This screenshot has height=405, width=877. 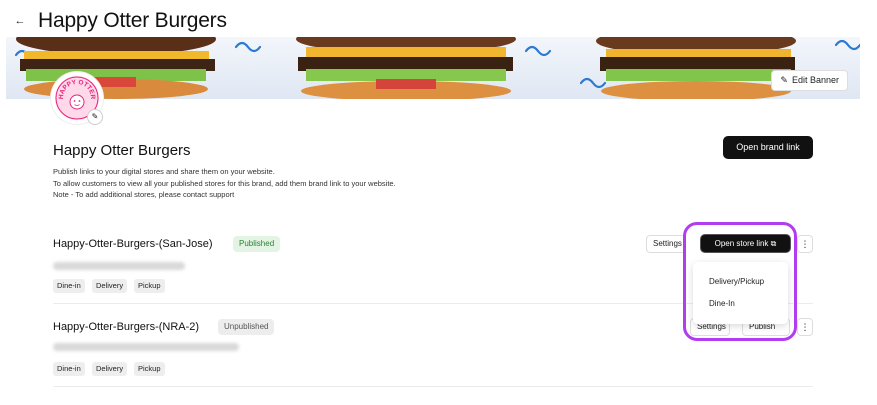 I want to click on store-name: Happy-Otter-Burgers-(San-Jose), so click(x=133, y=244).